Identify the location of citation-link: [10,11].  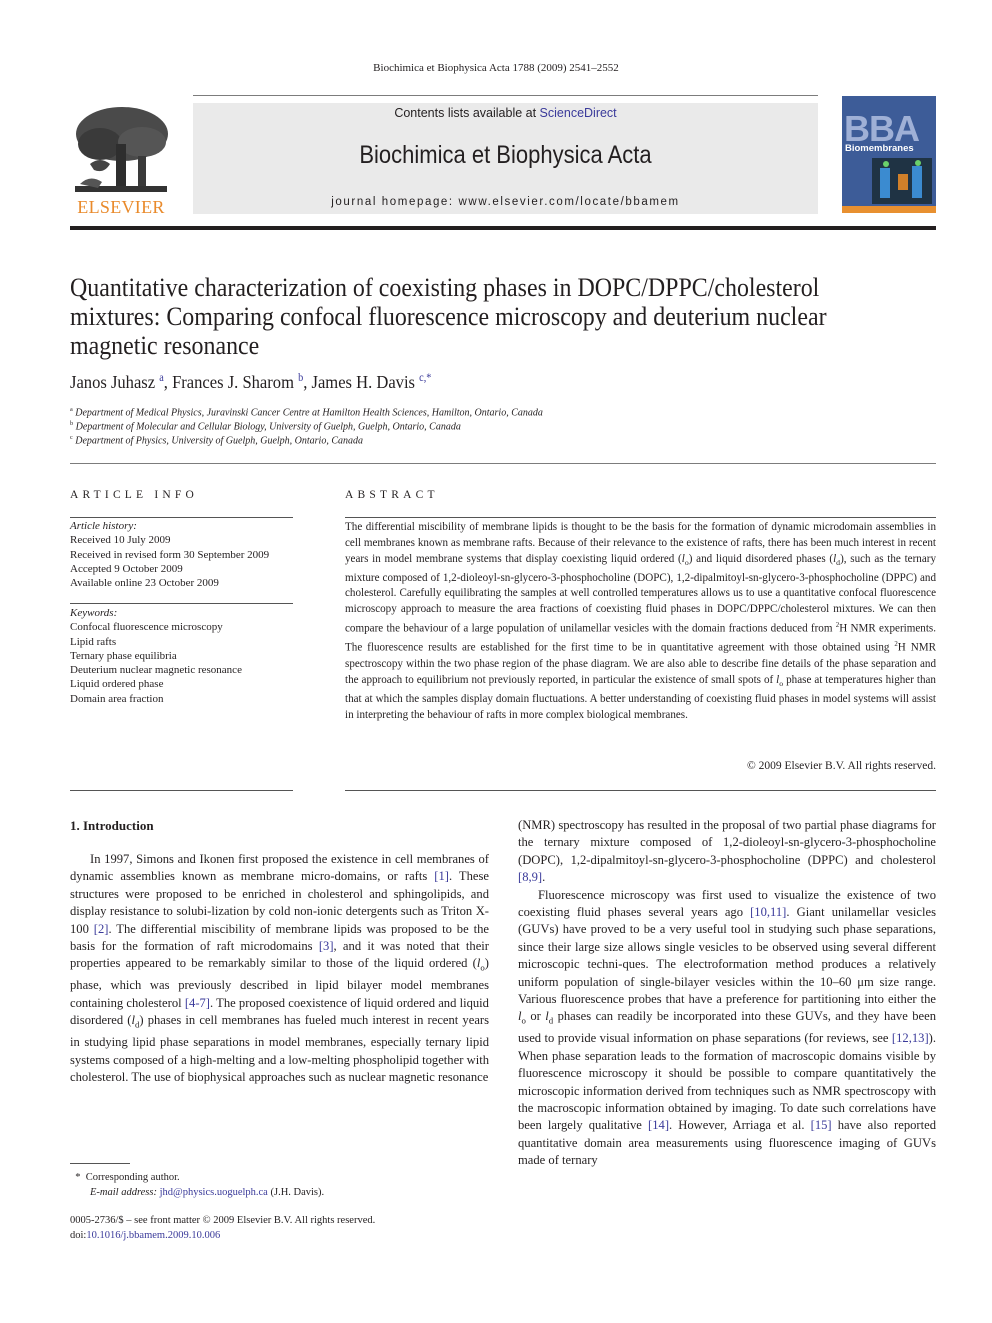
(768, 912).